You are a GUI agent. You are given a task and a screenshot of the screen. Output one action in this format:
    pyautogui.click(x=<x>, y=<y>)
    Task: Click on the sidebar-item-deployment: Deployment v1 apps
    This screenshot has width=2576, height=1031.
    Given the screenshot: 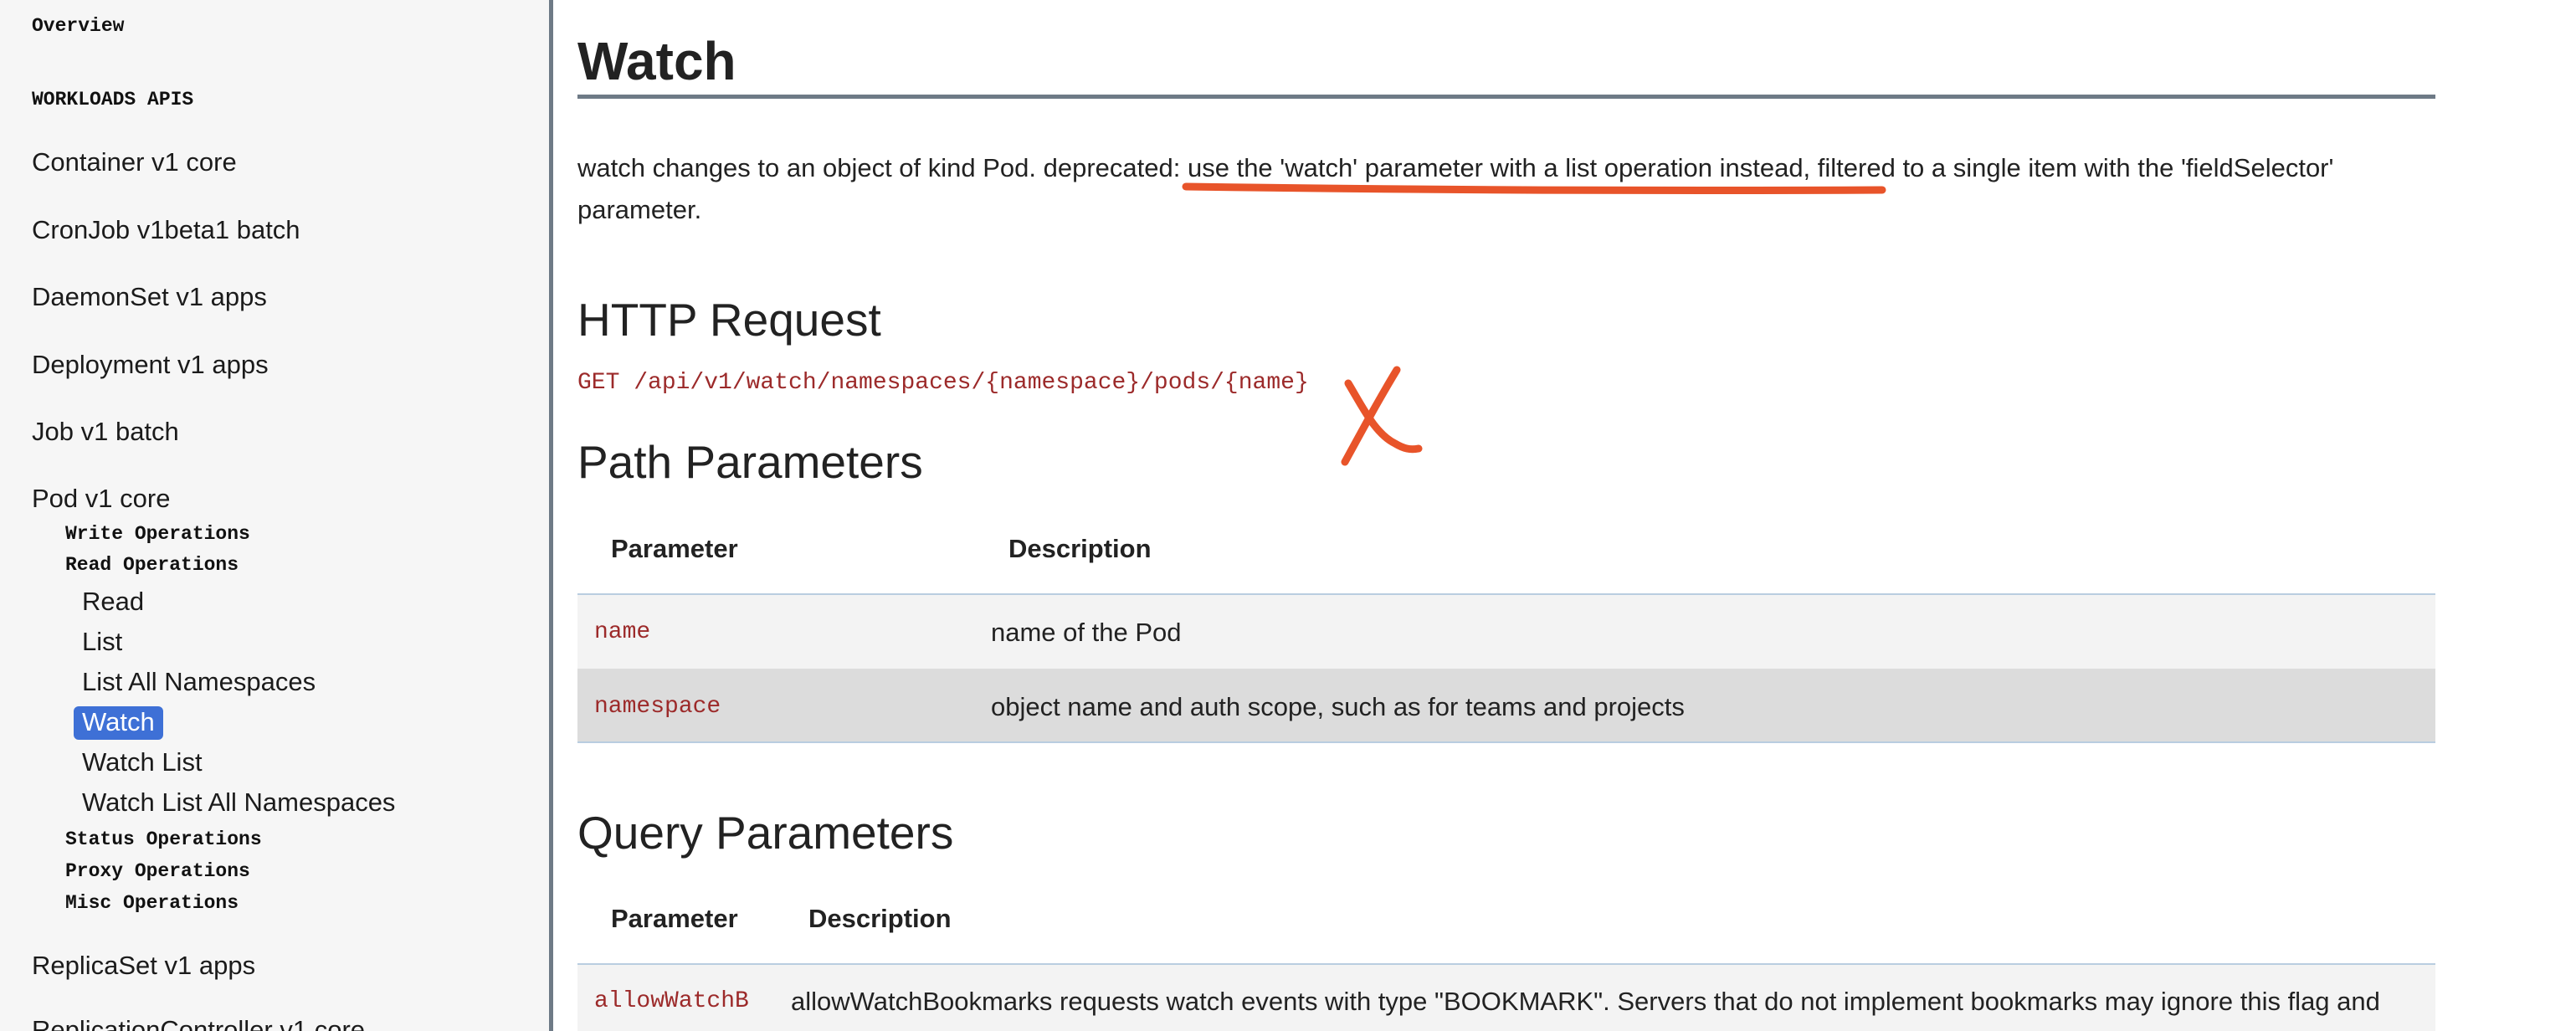 What is the action you would take?
    pyautogui.click(x=150, y=365)
    